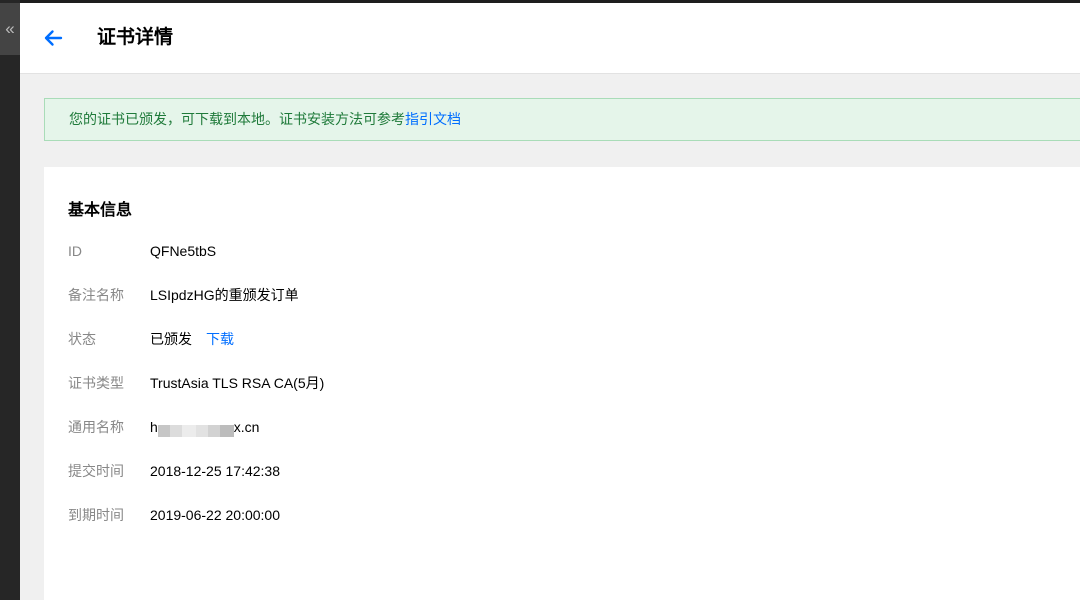 This screenshot has width=1080, height=600. What do you see at coordinates (215, 471) in the screenshot?
I see `submit-time-value: 2018-12-25 17:42:38` at bounding box center [215, 471].